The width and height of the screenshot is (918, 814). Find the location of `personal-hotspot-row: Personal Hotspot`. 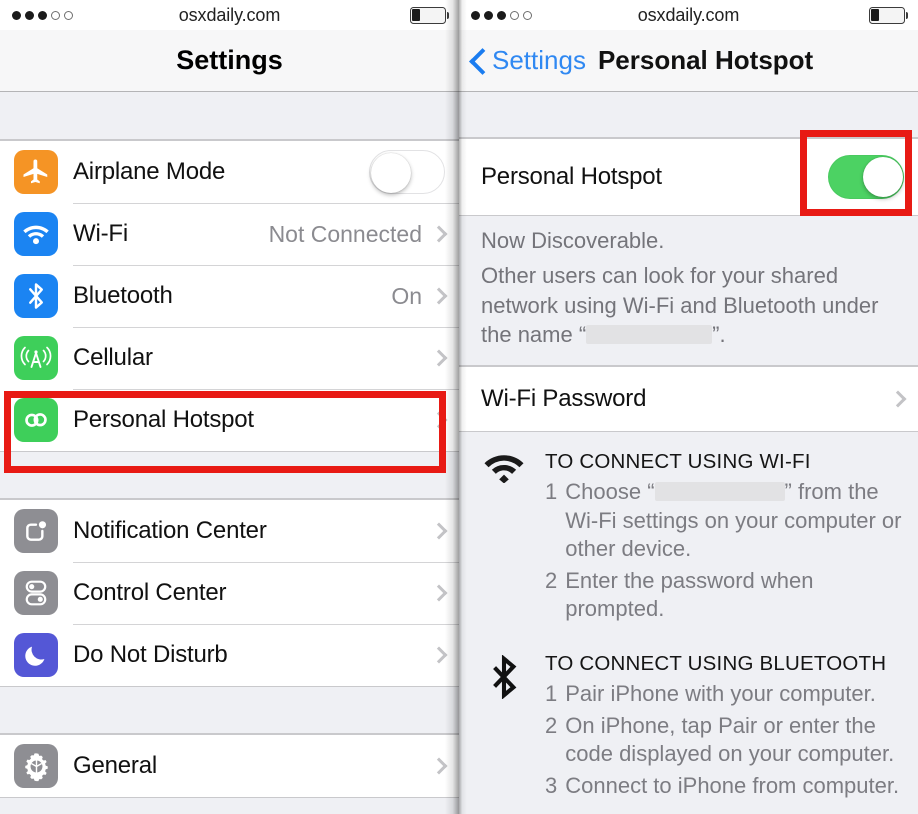

personal-hotspot-row: Personal Hotspot is located at coordinates (688, 177).